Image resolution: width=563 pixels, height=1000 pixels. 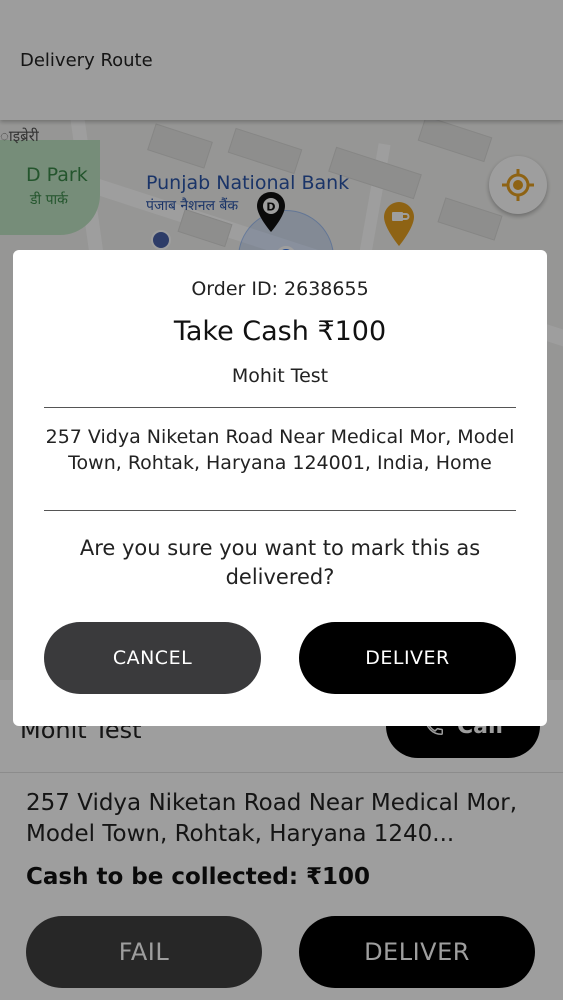 I want to click on dialog-deliver-button: DELIVER, so click(x=407, y=658).